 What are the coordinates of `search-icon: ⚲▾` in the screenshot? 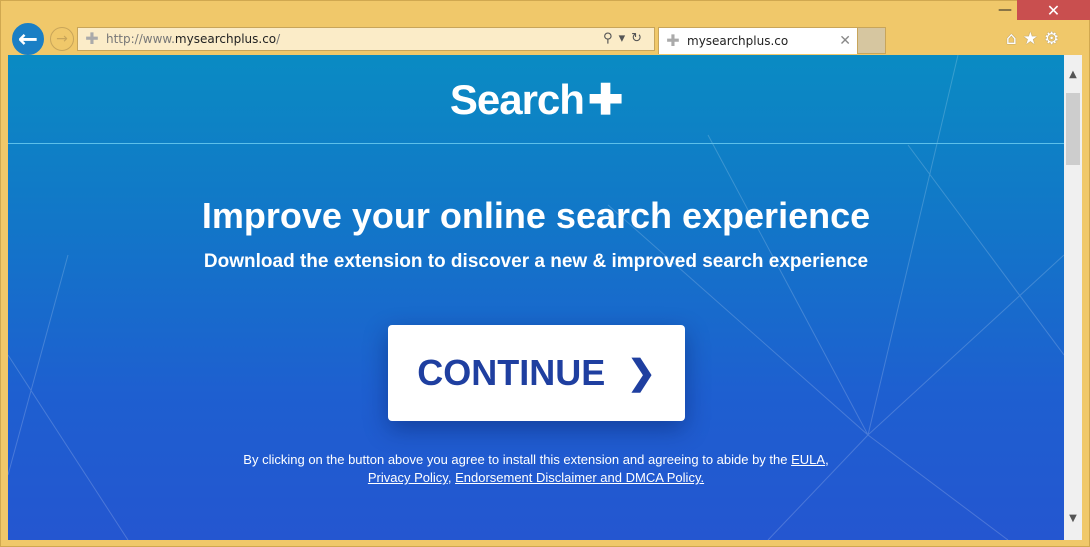 It's located at (617, 38).